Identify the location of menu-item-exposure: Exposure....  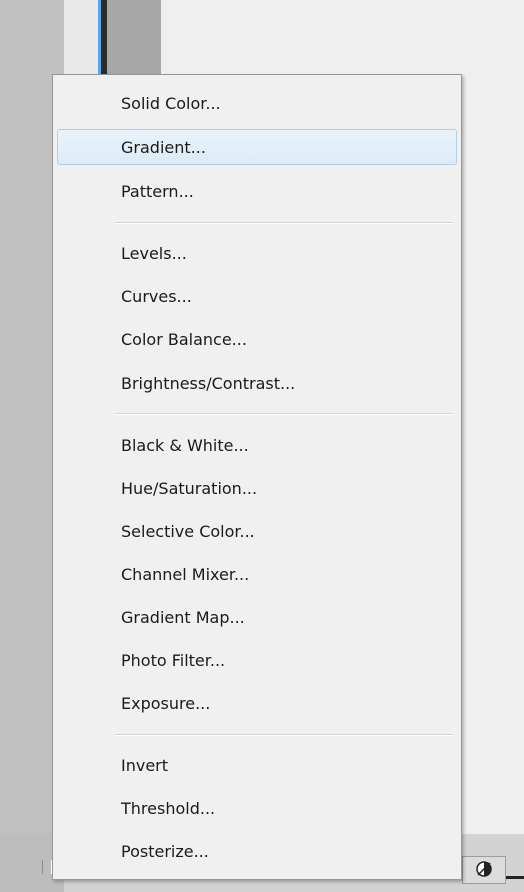
(257, 703).